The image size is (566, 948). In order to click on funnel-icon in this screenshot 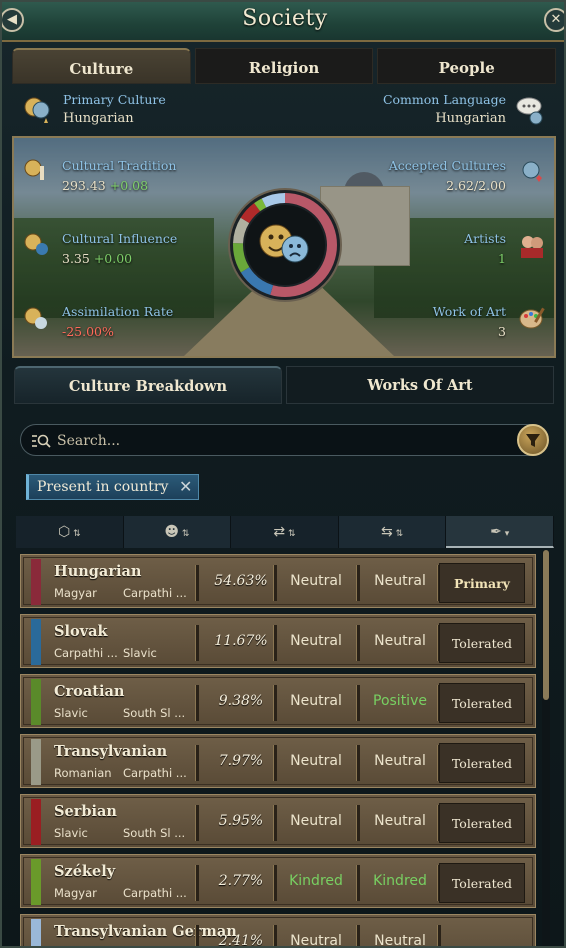, I will do `click(533, 440)`.